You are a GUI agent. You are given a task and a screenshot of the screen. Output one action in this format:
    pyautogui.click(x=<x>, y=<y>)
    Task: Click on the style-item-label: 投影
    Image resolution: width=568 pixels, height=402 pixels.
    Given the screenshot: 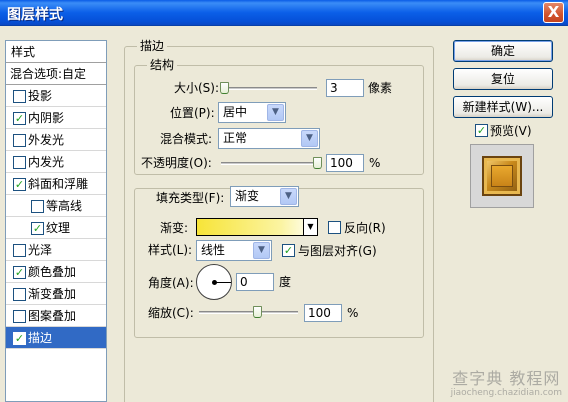 What is the action you would take?
    pyautogui.click(x=40, y=96)
    